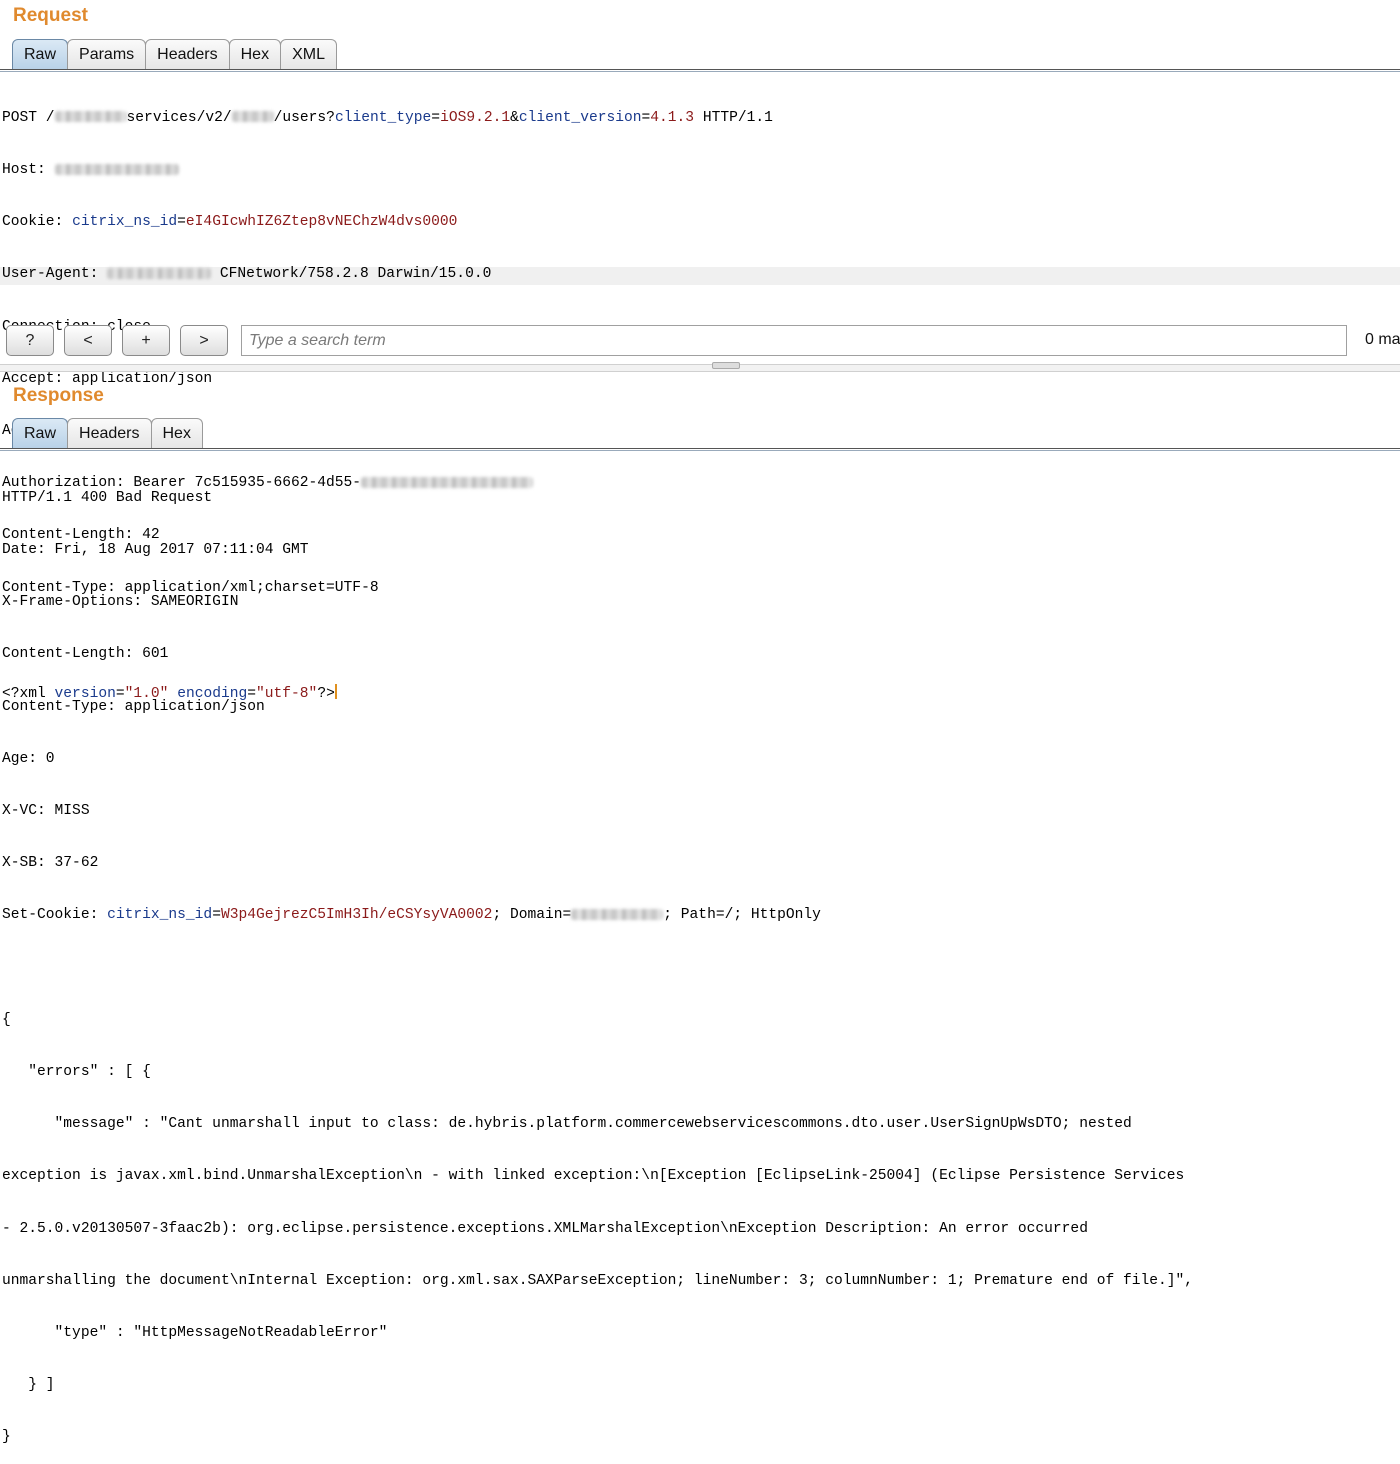  I want to click on redacted-domain, so click(617, 915).